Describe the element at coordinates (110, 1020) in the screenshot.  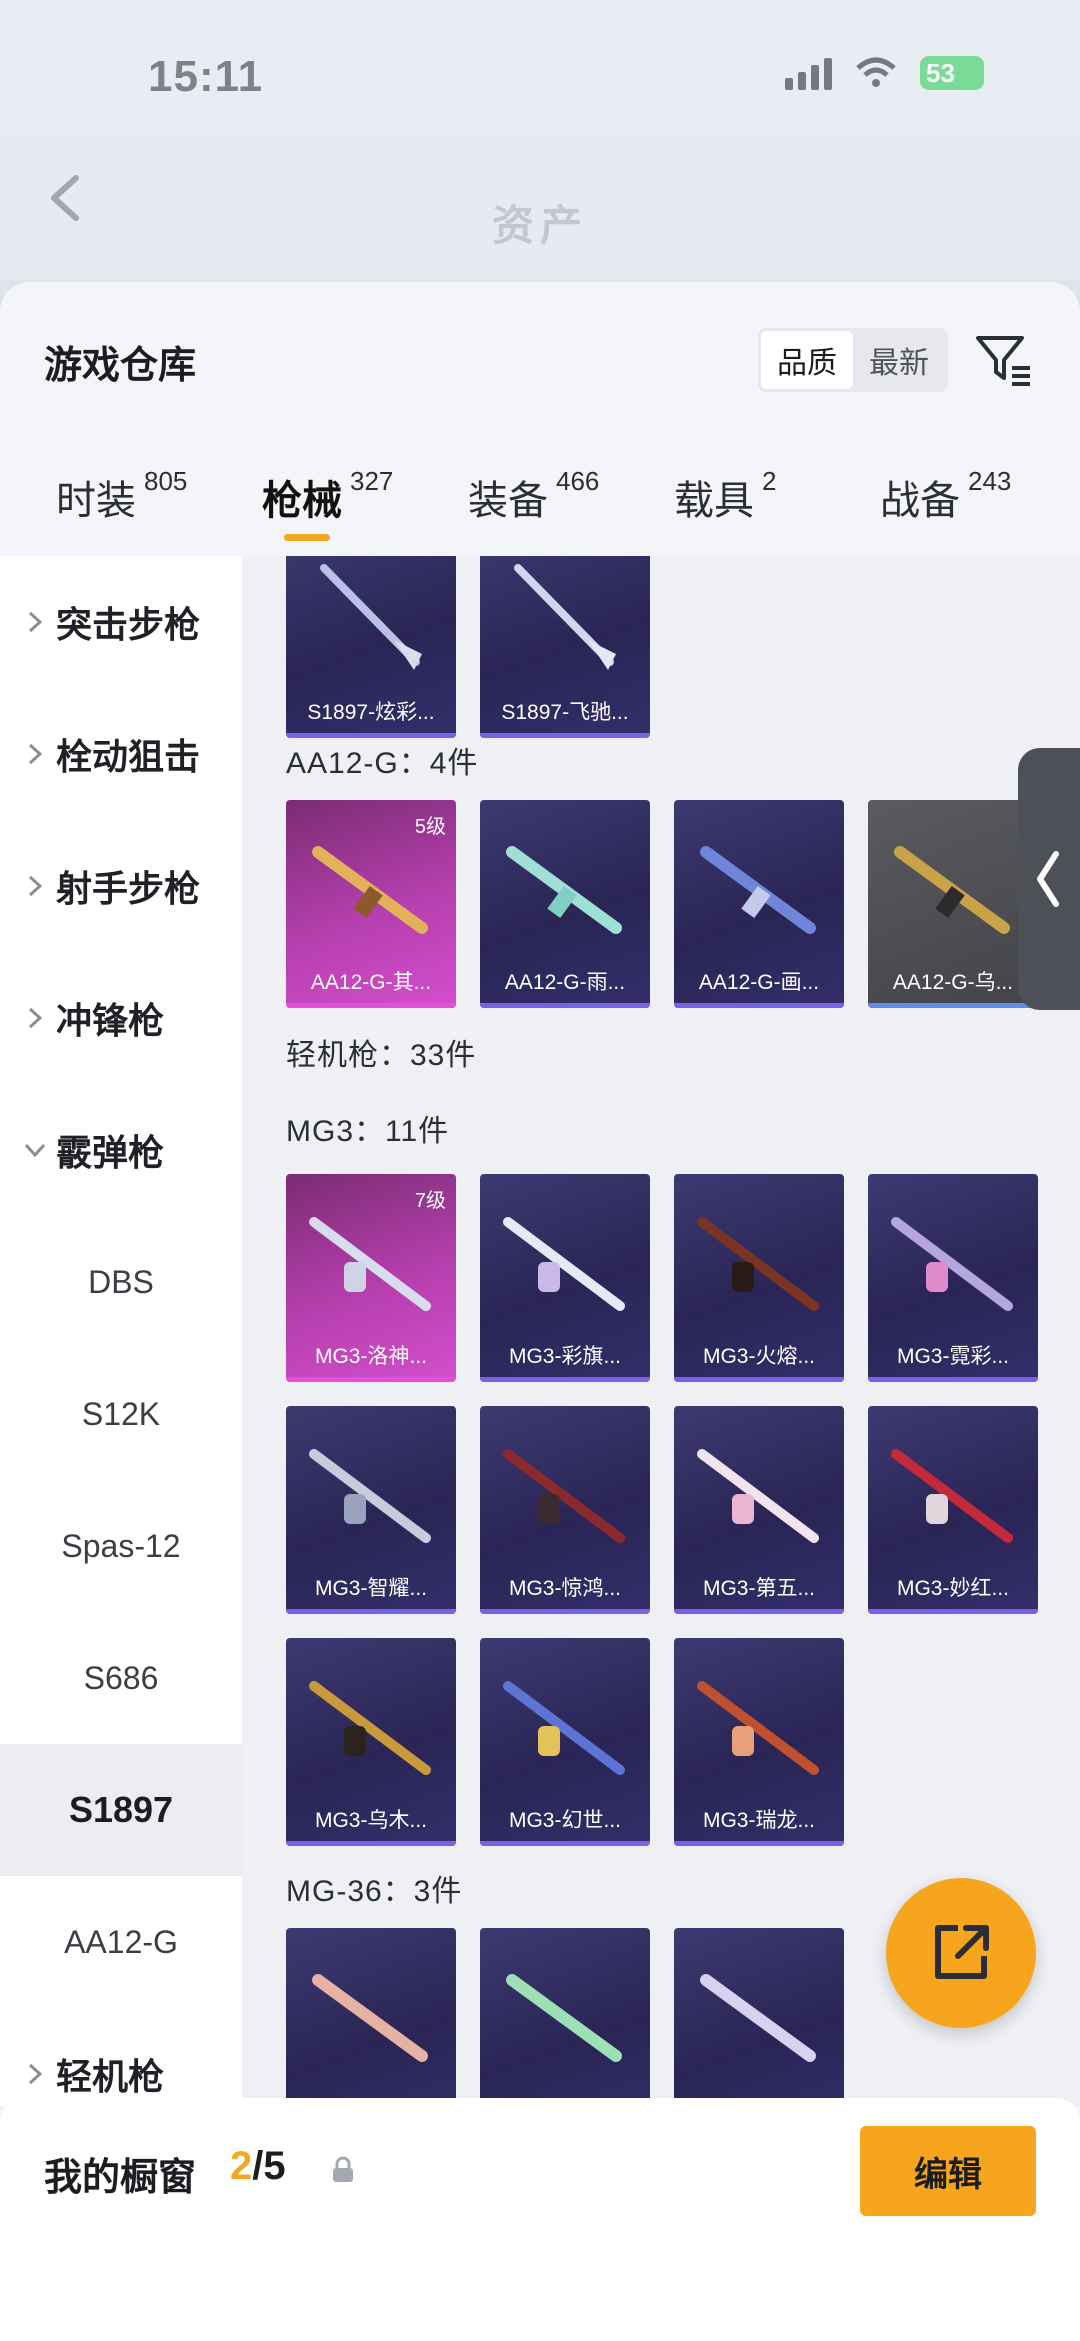
I see `sidebar-item-label: 冲锋枪` at that location.